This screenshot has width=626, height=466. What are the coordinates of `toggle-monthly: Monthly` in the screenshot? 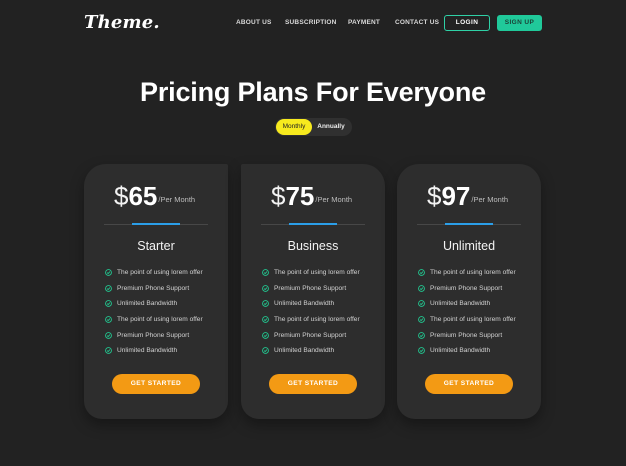 It's located at (294, 127).